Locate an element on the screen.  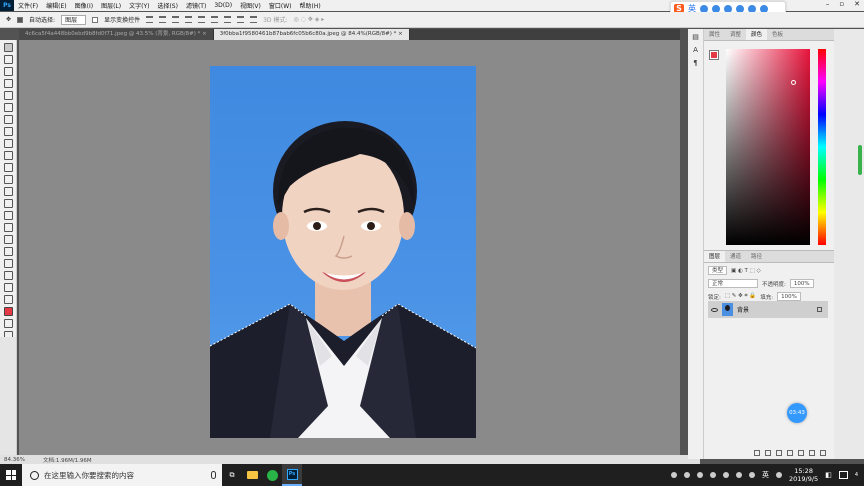
zoom-tool is located at coordinates (8, 275).